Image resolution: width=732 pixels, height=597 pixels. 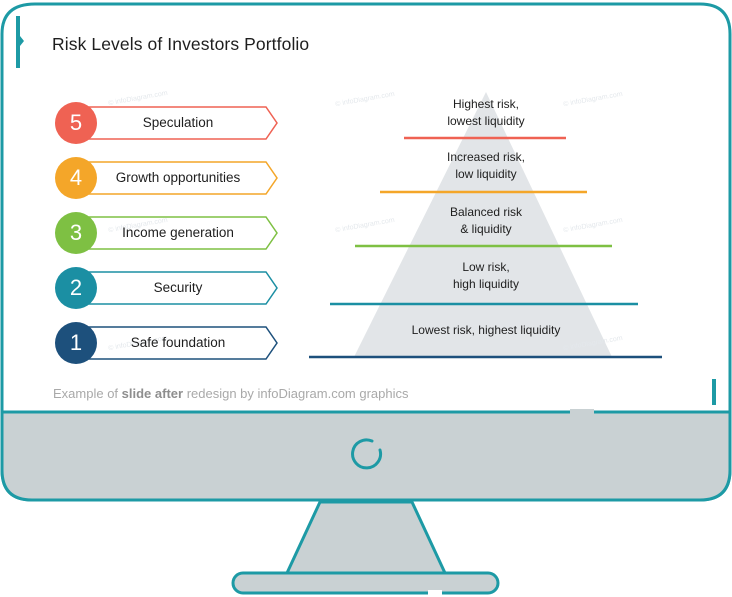 What do you see at coordinates (18, 42) in the screenshot?
I see `title-accent-bar` at bounding box center [18, 42].